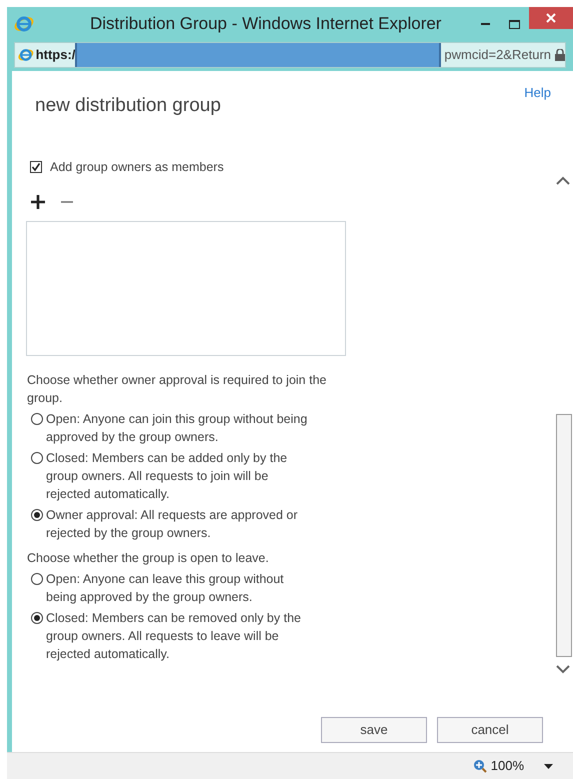  What do you see at coordinates (290, 55) in the screenshot?
I see `address-bar: https:/ pwmcid=2&Return` at bounding box center [290, 55].